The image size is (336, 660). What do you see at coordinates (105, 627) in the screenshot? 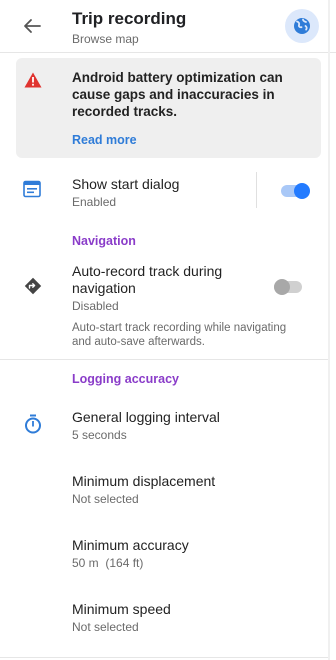
I see `minimum-speed-value: Not selected` at bounding box center [105, 627].